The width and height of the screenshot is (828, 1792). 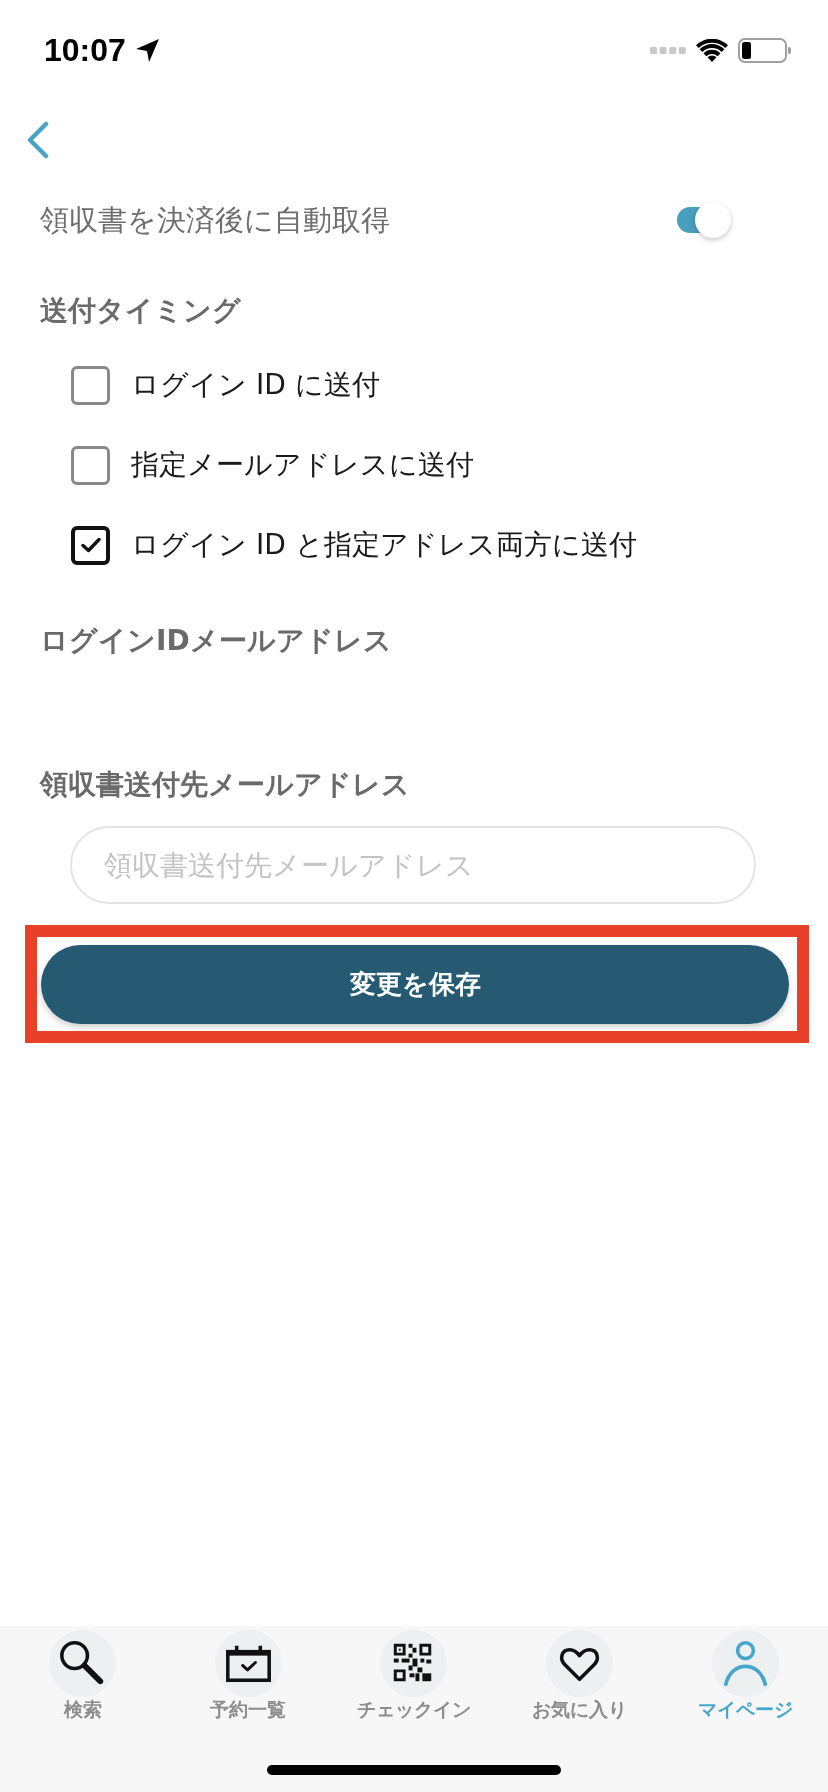 I want to click on setting-label: 領収書を決済後に自動取得, so click(x=215, y=220).